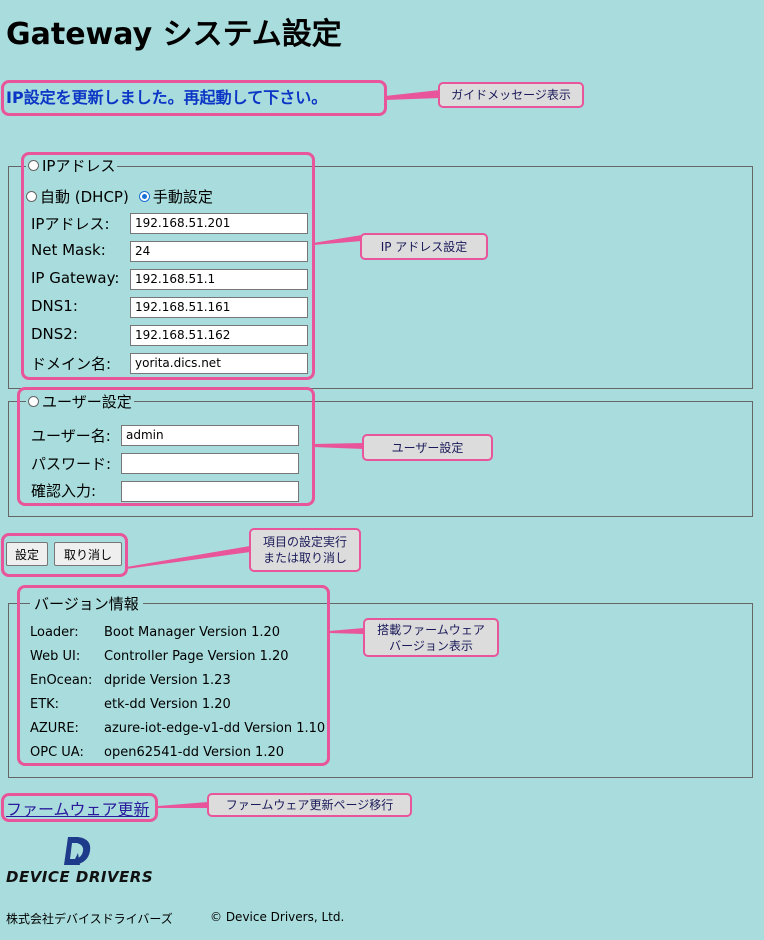 This screenshot has width=764, height=940. Describe the element at coordinates (64, 555) in the screenshot. I see `buttons-highlight` at that location.